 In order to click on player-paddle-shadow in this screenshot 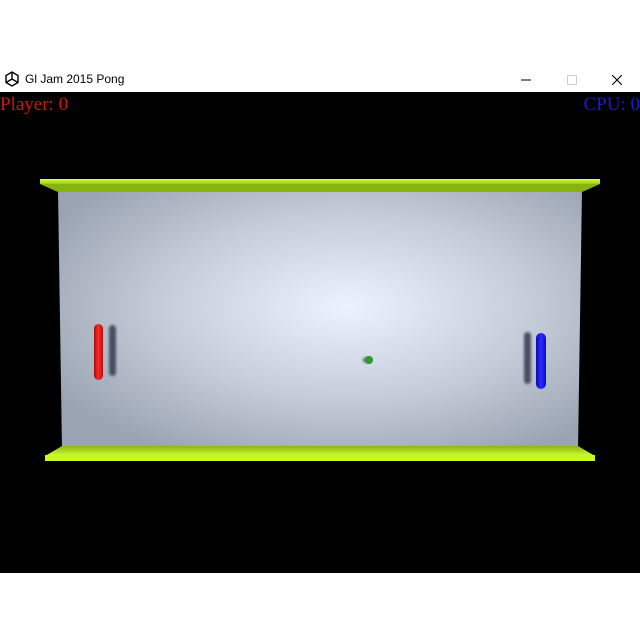, I will do `click(112, 350)`.